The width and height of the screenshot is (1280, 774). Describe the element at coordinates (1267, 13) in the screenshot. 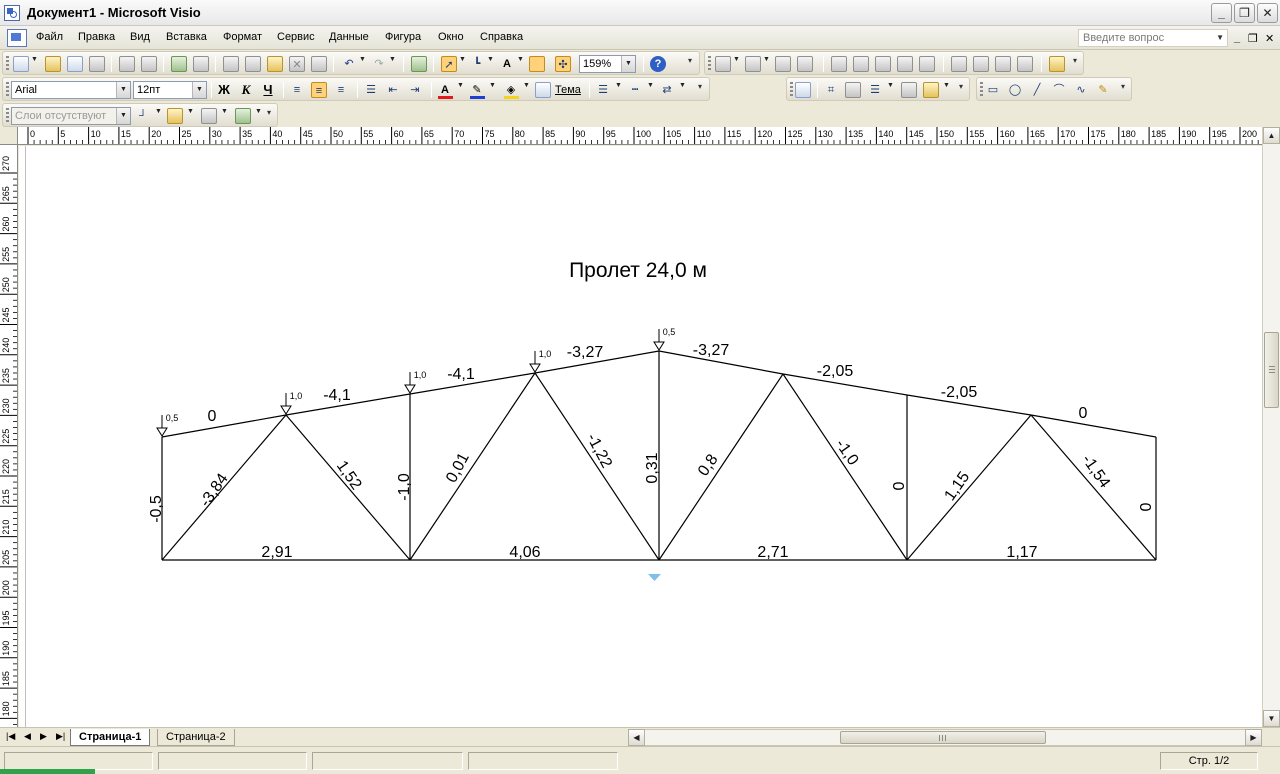

I see `close-button: ✕` at that location.